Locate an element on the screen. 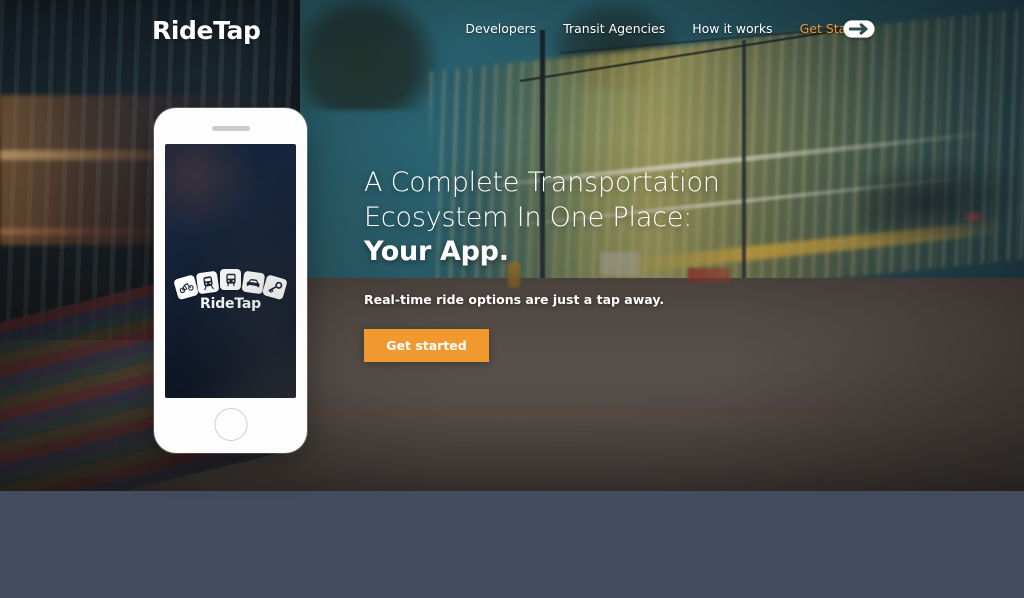 This screenshot has width=1024, height=598. bicycle-icon is located at coordinates (186, 287).